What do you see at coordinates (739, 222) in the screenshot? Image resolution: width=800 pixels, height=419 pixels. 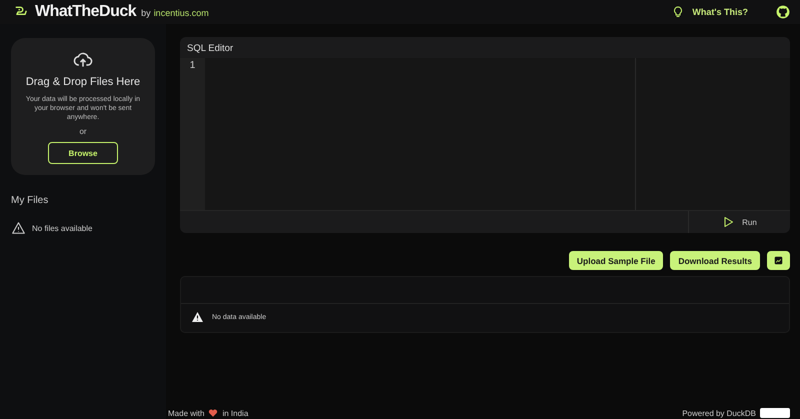 I see `run-button: Run` at bounding box center [739, 222].